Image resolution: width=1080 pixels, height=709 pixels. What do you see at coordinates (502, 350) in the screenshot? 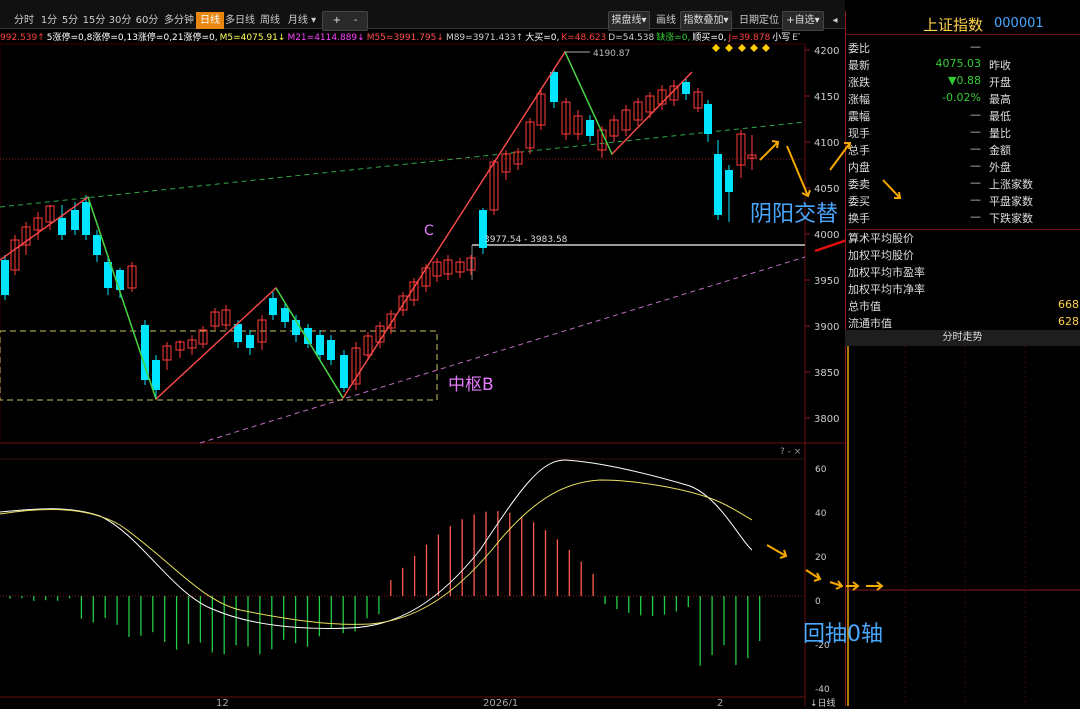
I see `lower-trend-line` at bounding box center [502, 350].